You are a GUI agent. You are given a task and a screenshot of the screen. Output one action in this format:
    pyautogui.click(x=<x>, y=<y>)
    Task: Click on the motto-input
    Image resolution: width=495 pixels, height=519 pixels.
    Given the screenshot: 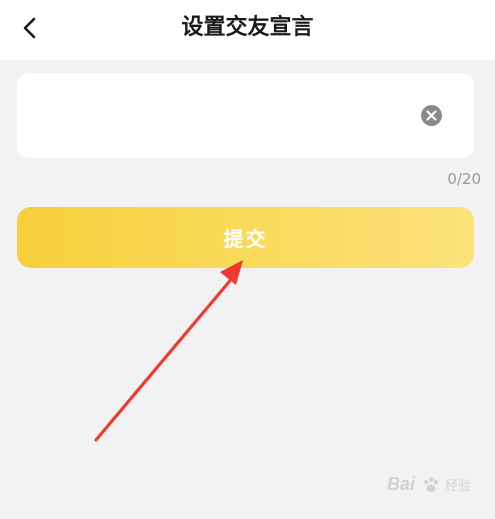 What is the action you would take?
    pyautogui.click(x=223, y=115)
    